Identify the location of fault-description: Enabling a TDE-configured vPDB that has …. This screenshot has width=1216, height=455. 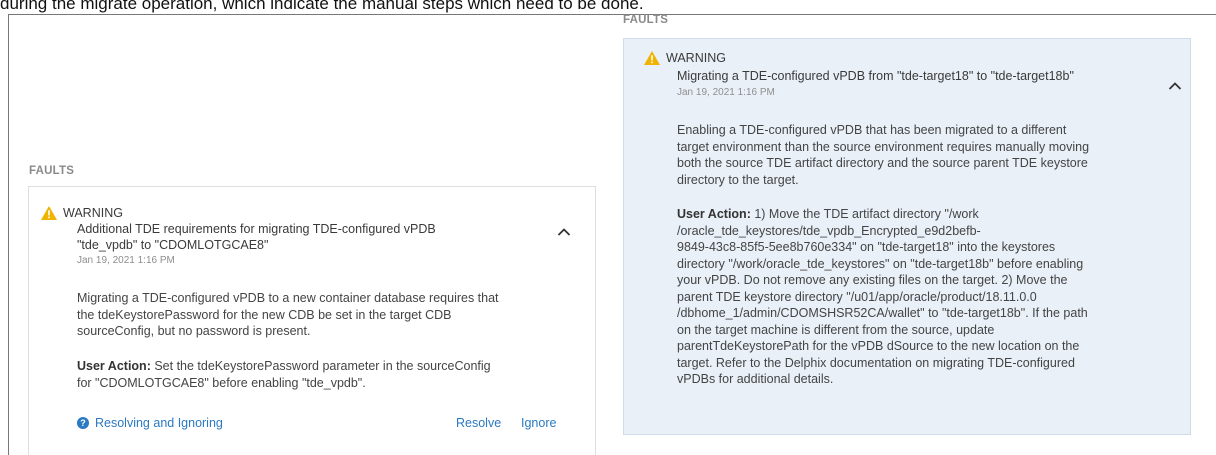
(883, 155).